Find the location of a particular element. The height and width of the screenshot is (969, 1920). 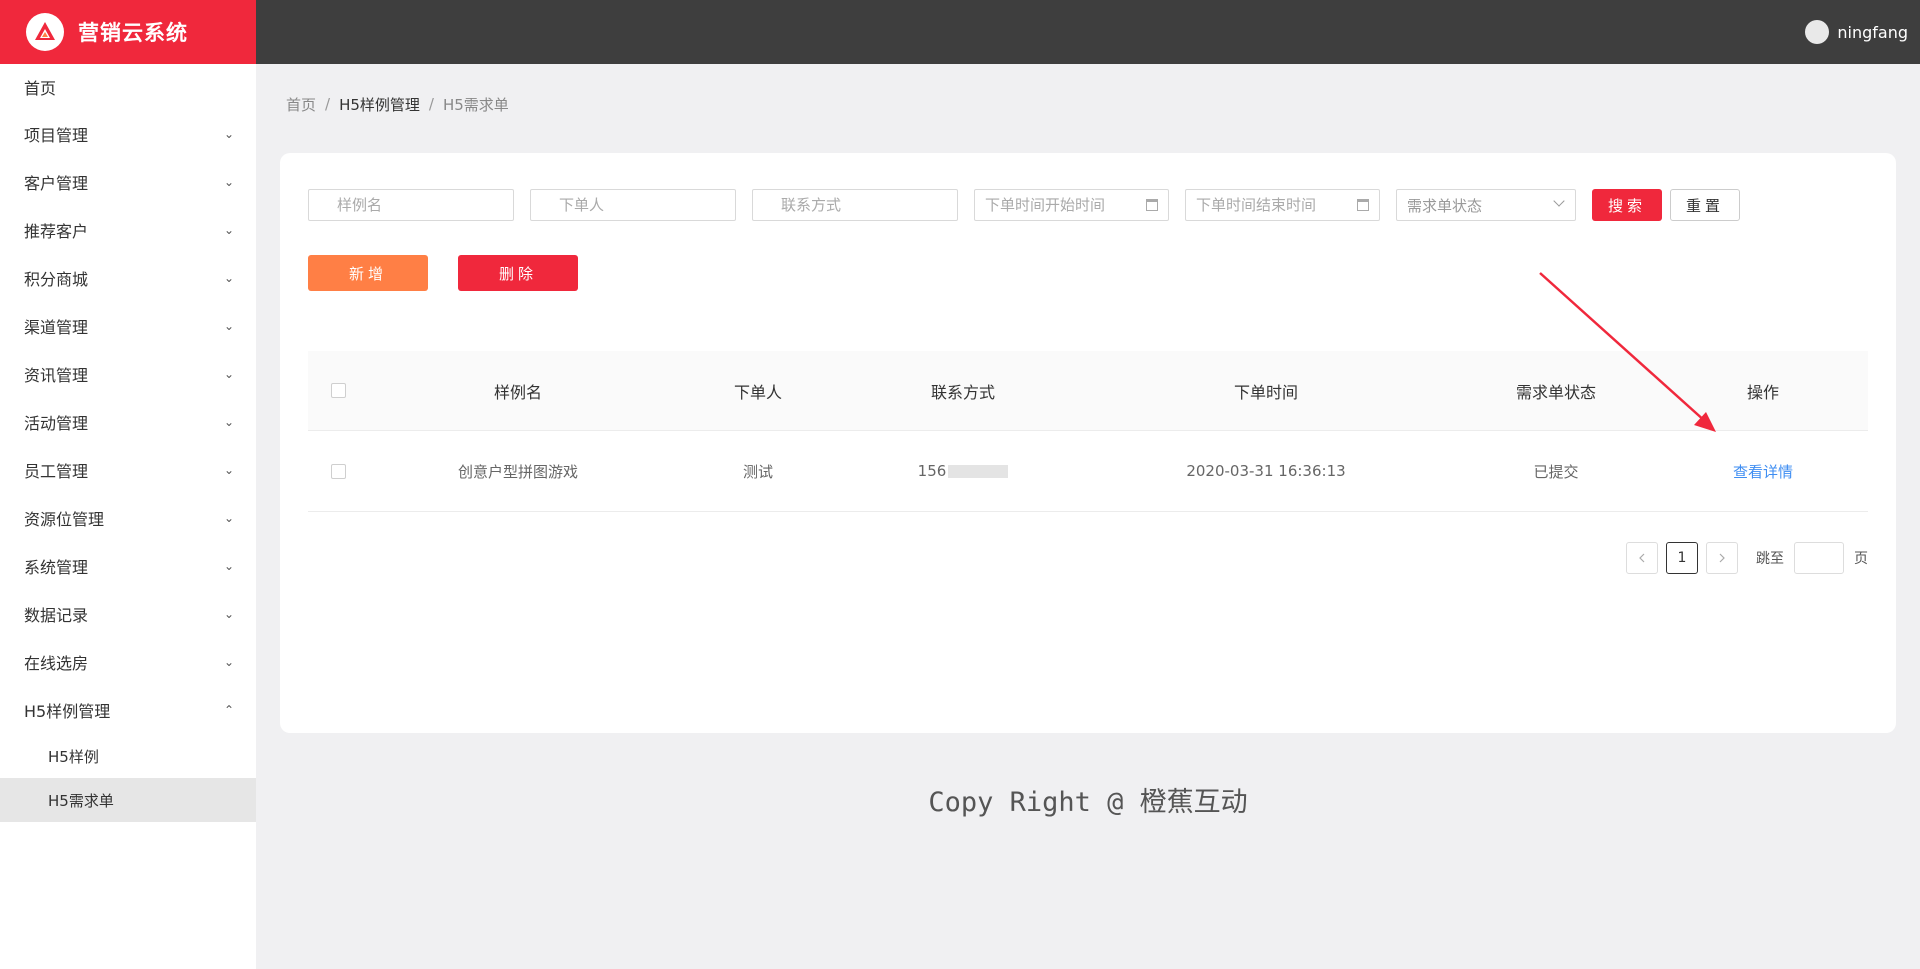

action-bar: 新增 删除 is located at coordinates (443, 273).